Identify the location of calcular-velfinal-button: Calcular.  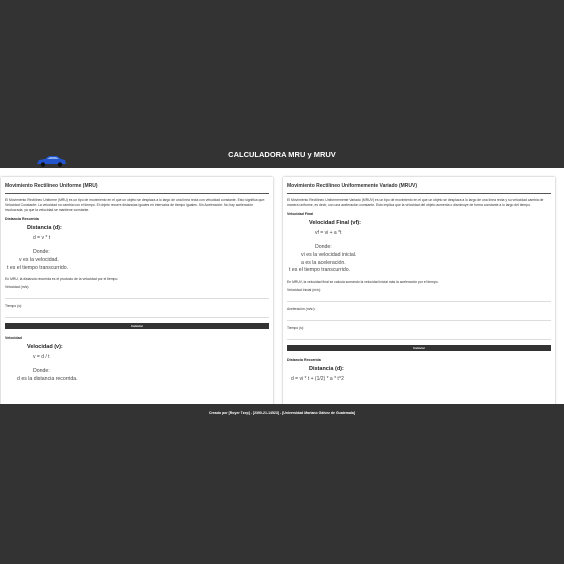
(419, 347).